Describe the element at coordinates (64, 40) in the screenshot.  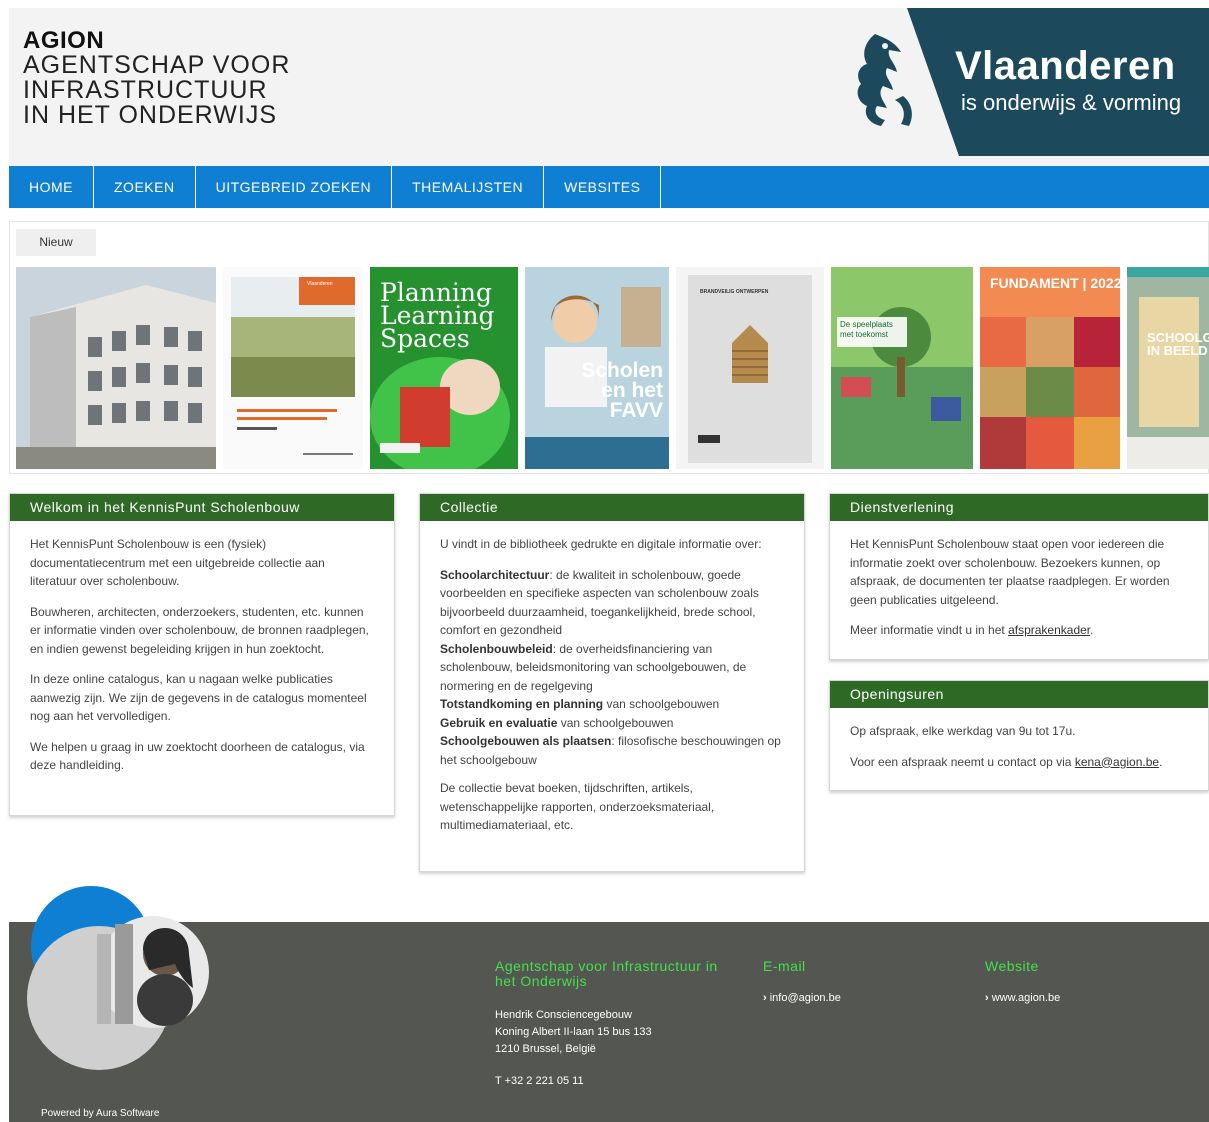
I see `logo-acronym: AGION` at that location.